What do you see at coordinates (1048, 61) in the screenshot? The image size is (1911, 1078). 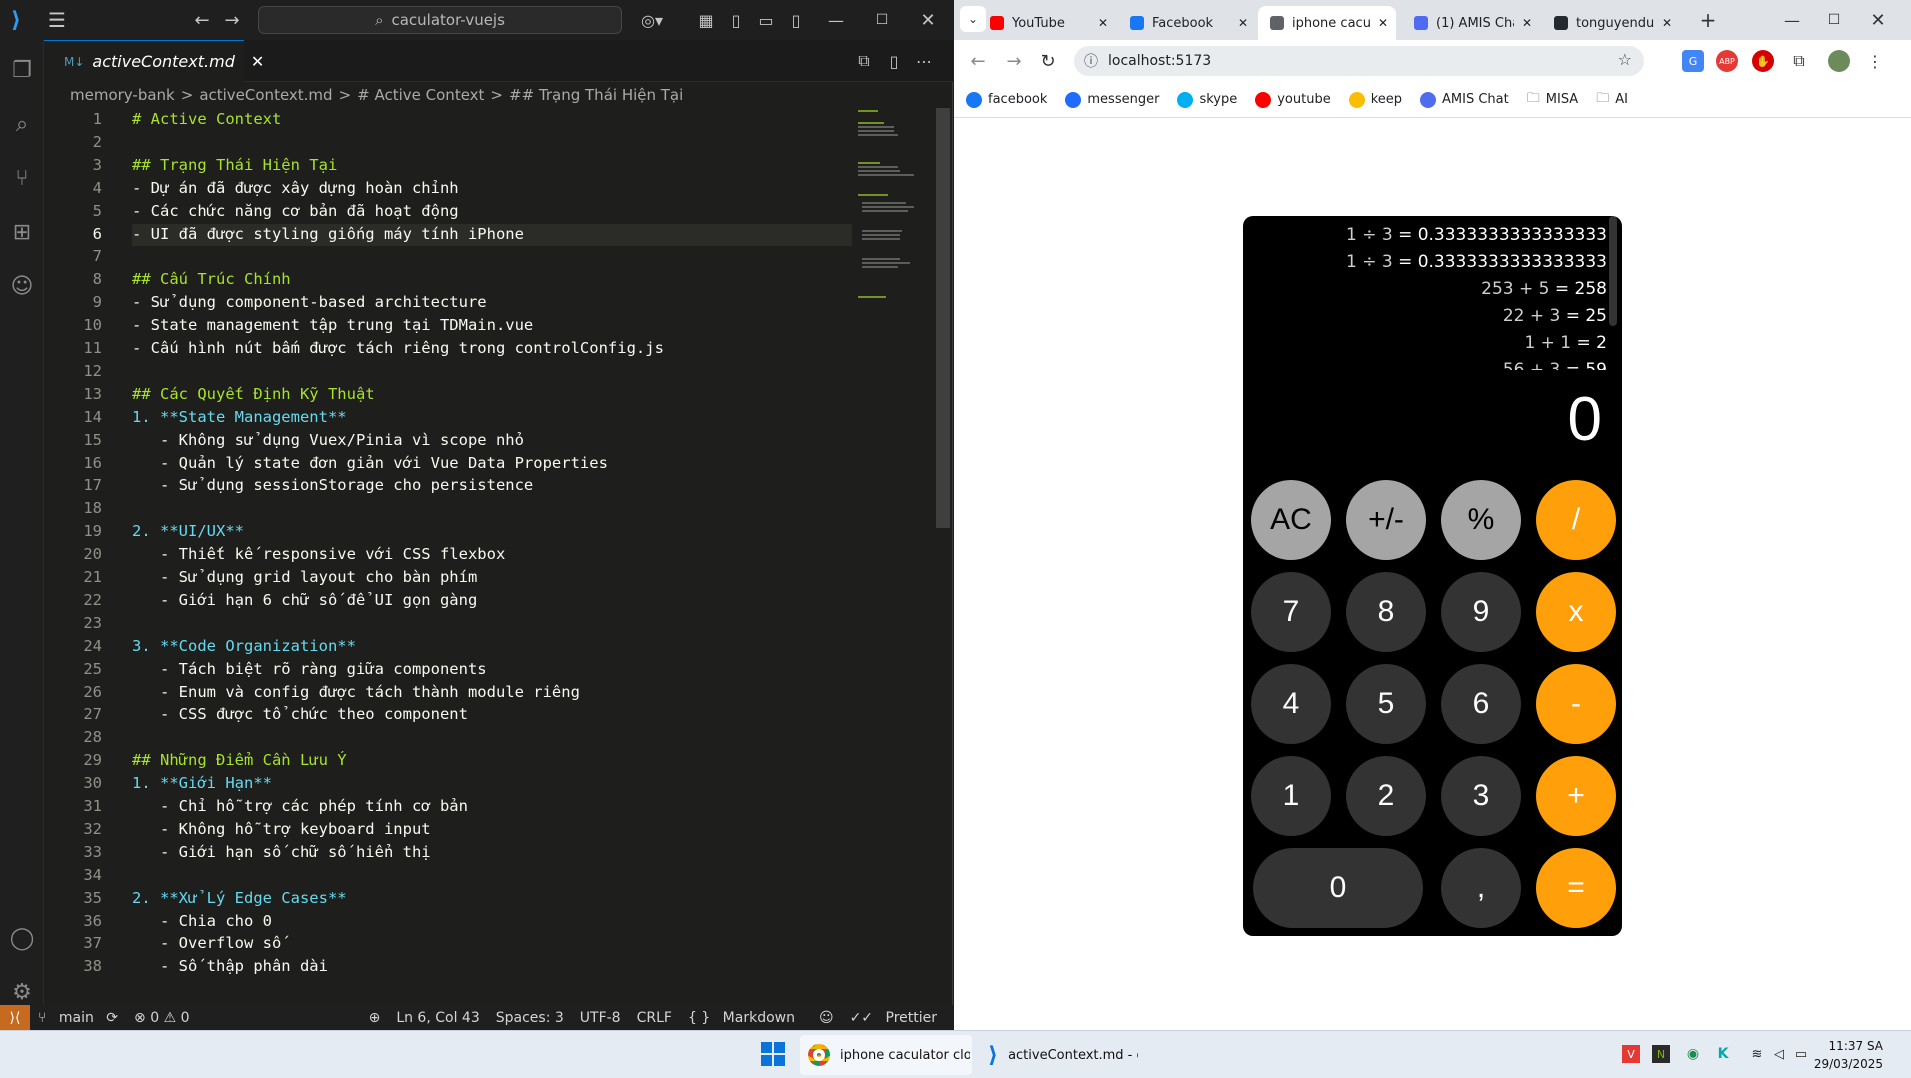 I see `reload-icon: ↻` at bounding box center [1048, 61].